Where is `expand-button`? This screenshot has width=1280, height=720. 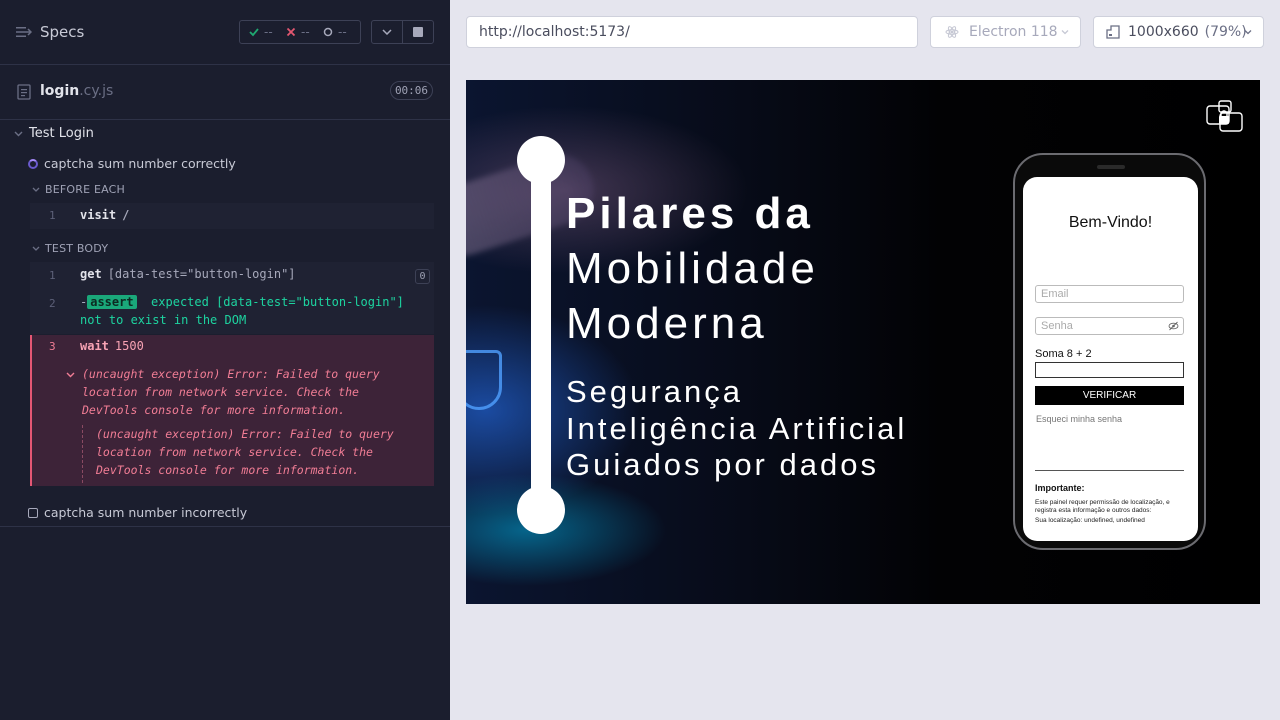
expand-button is located at coordinates (387, 32).